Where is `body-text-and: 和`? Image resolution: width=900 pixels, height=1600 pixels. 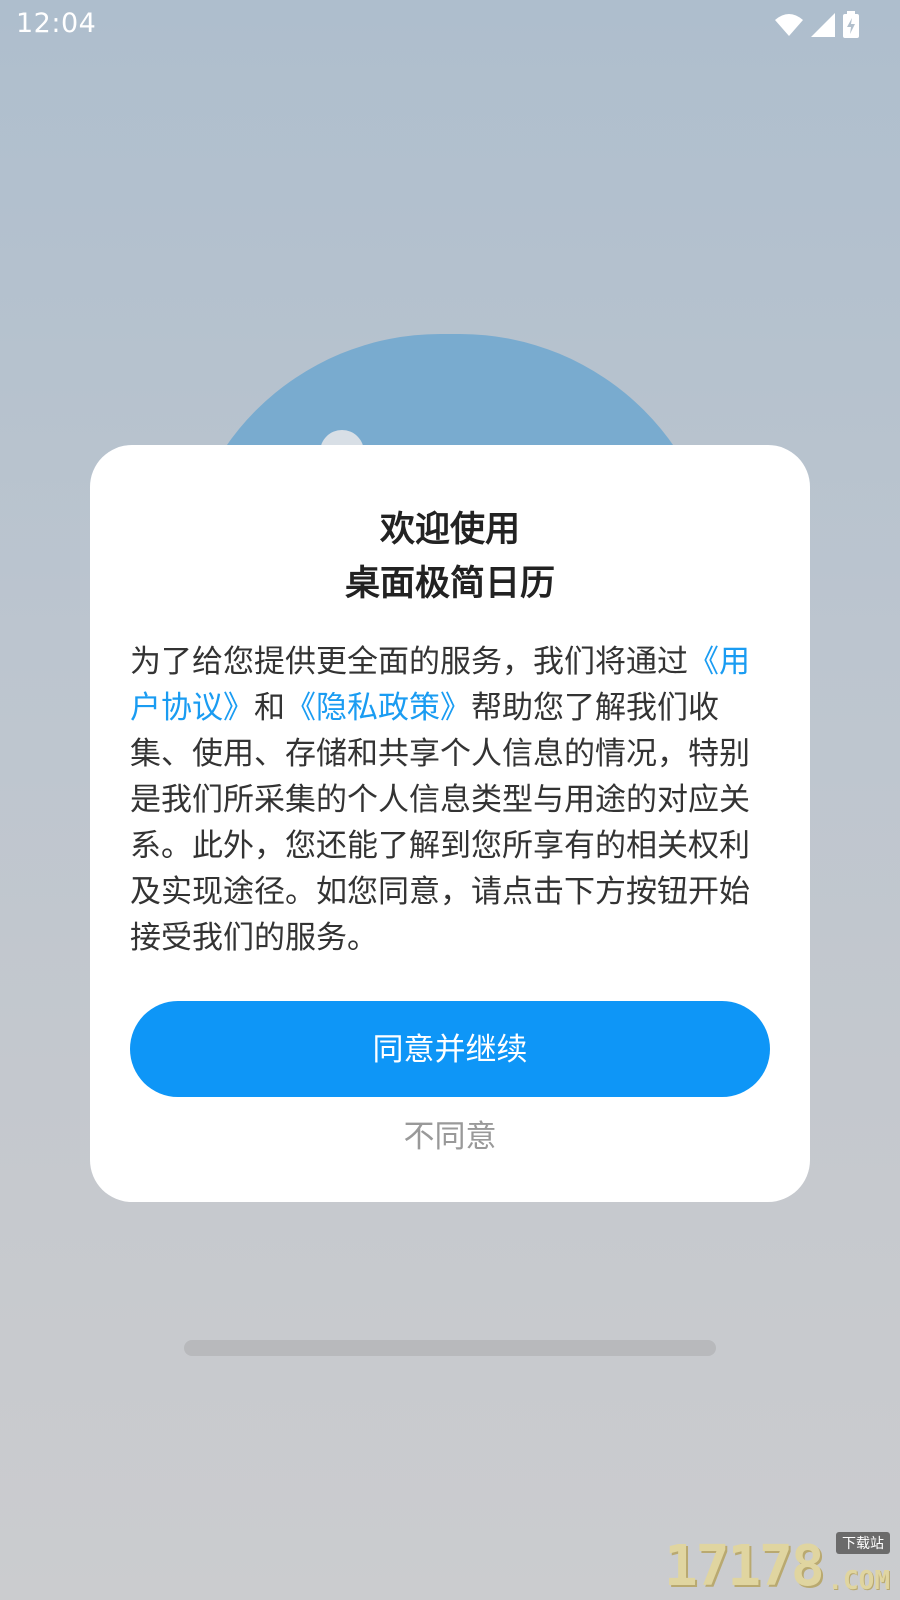
body-text-and: 和 is located at coordinates (269, 708).